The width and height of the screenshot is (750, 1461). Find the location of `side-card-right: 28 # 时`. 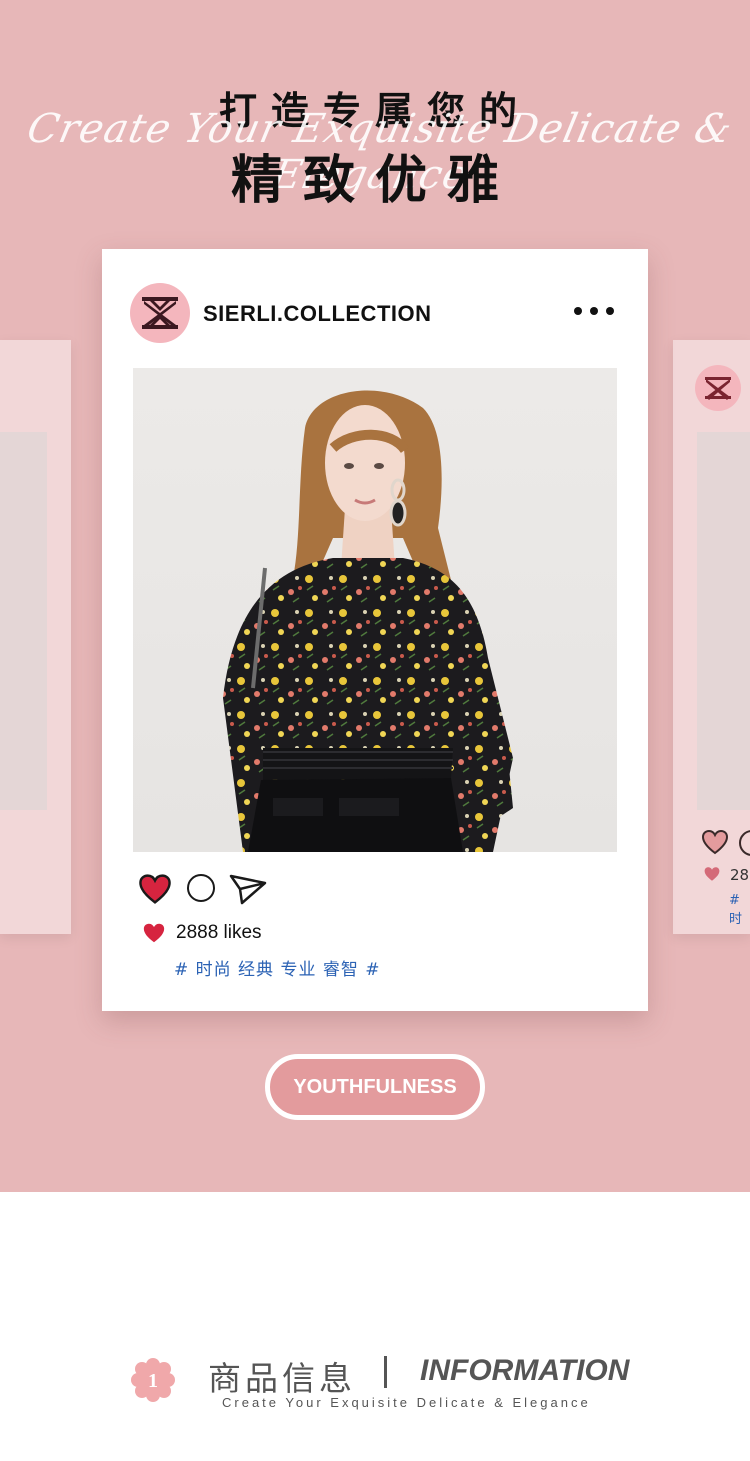

side-card-right: 28 # 时 is located at coordinates (711, 637).